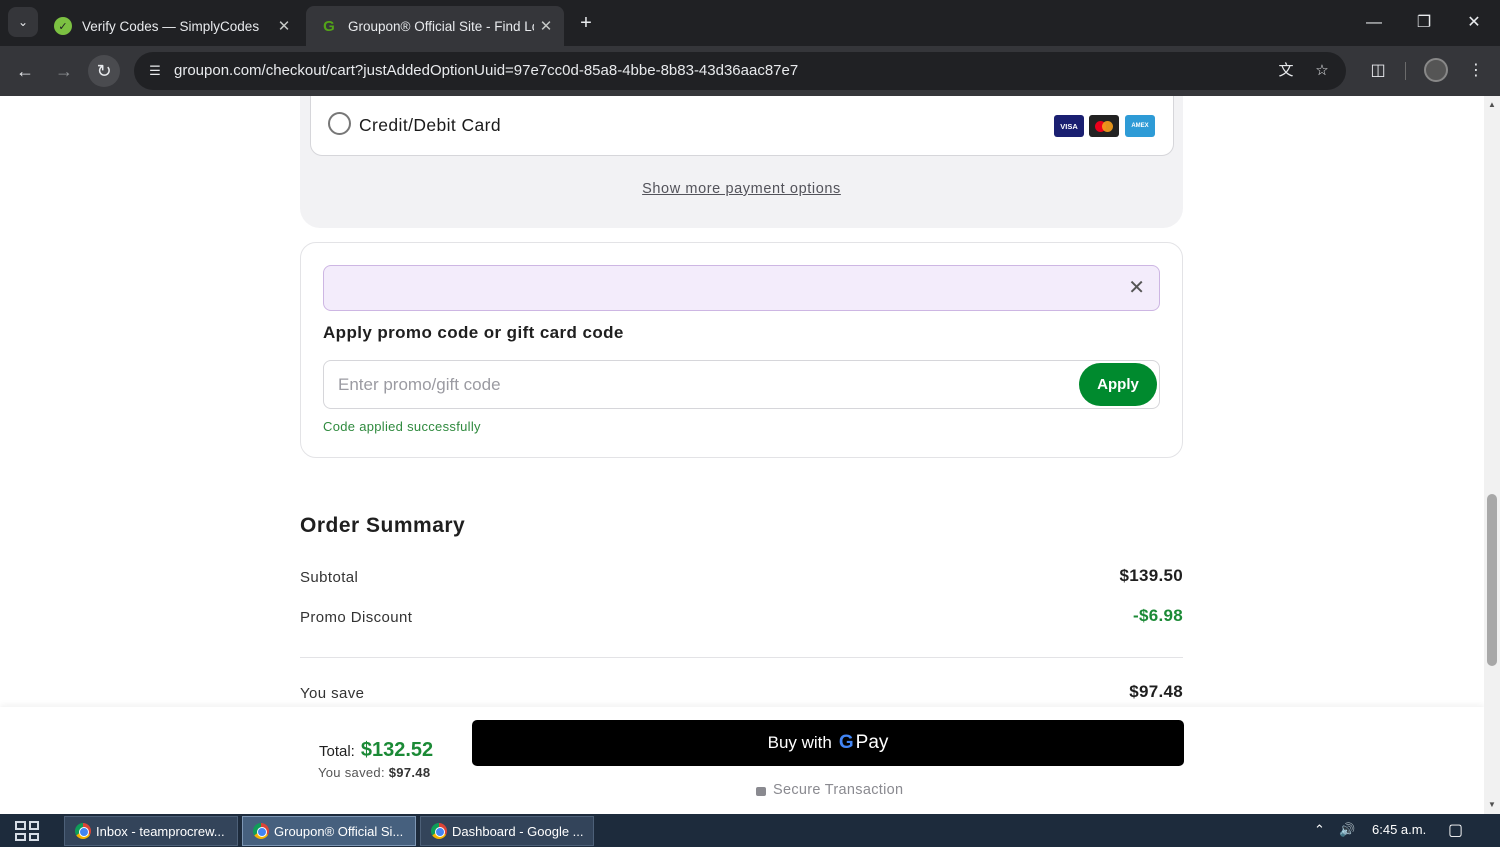  Describe the element at coordinates (1492, 804) in the screenshot. I see `scroll-down-arrow-icon: ▼` at that location.